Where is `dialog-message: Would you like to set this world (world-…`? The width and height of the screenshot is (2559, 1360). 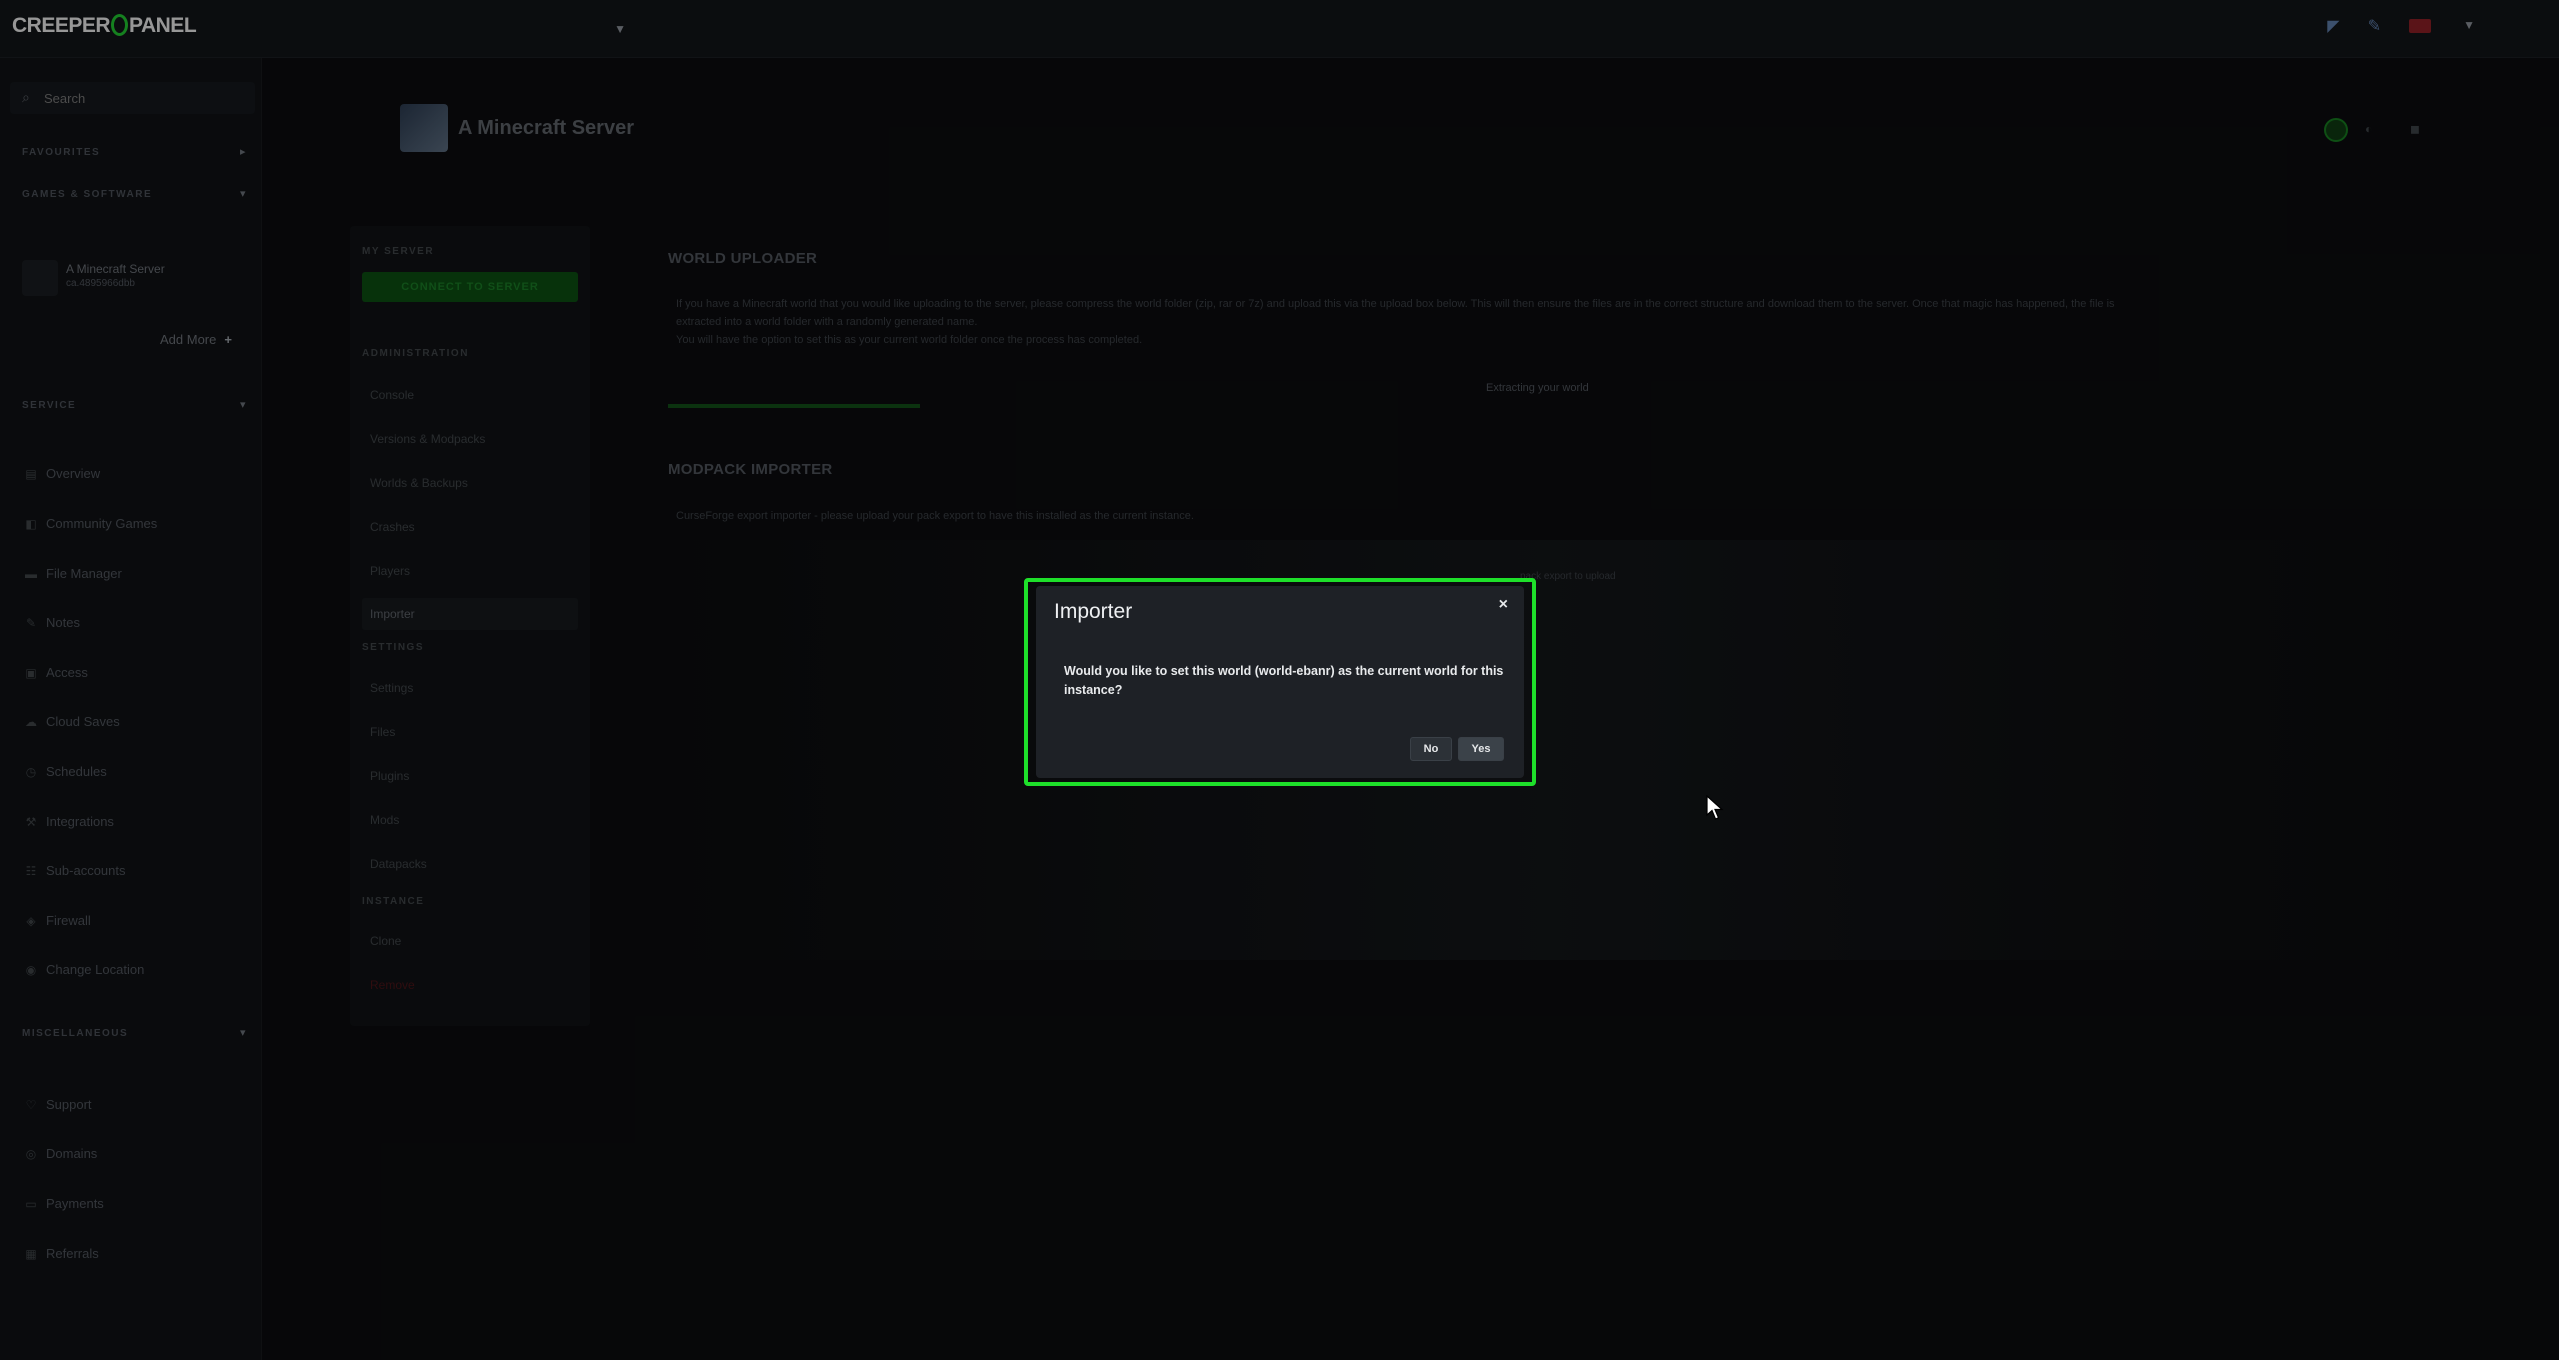
dialog-message: Would you like to set this world (world-… is located at coordinates (1284, 680).